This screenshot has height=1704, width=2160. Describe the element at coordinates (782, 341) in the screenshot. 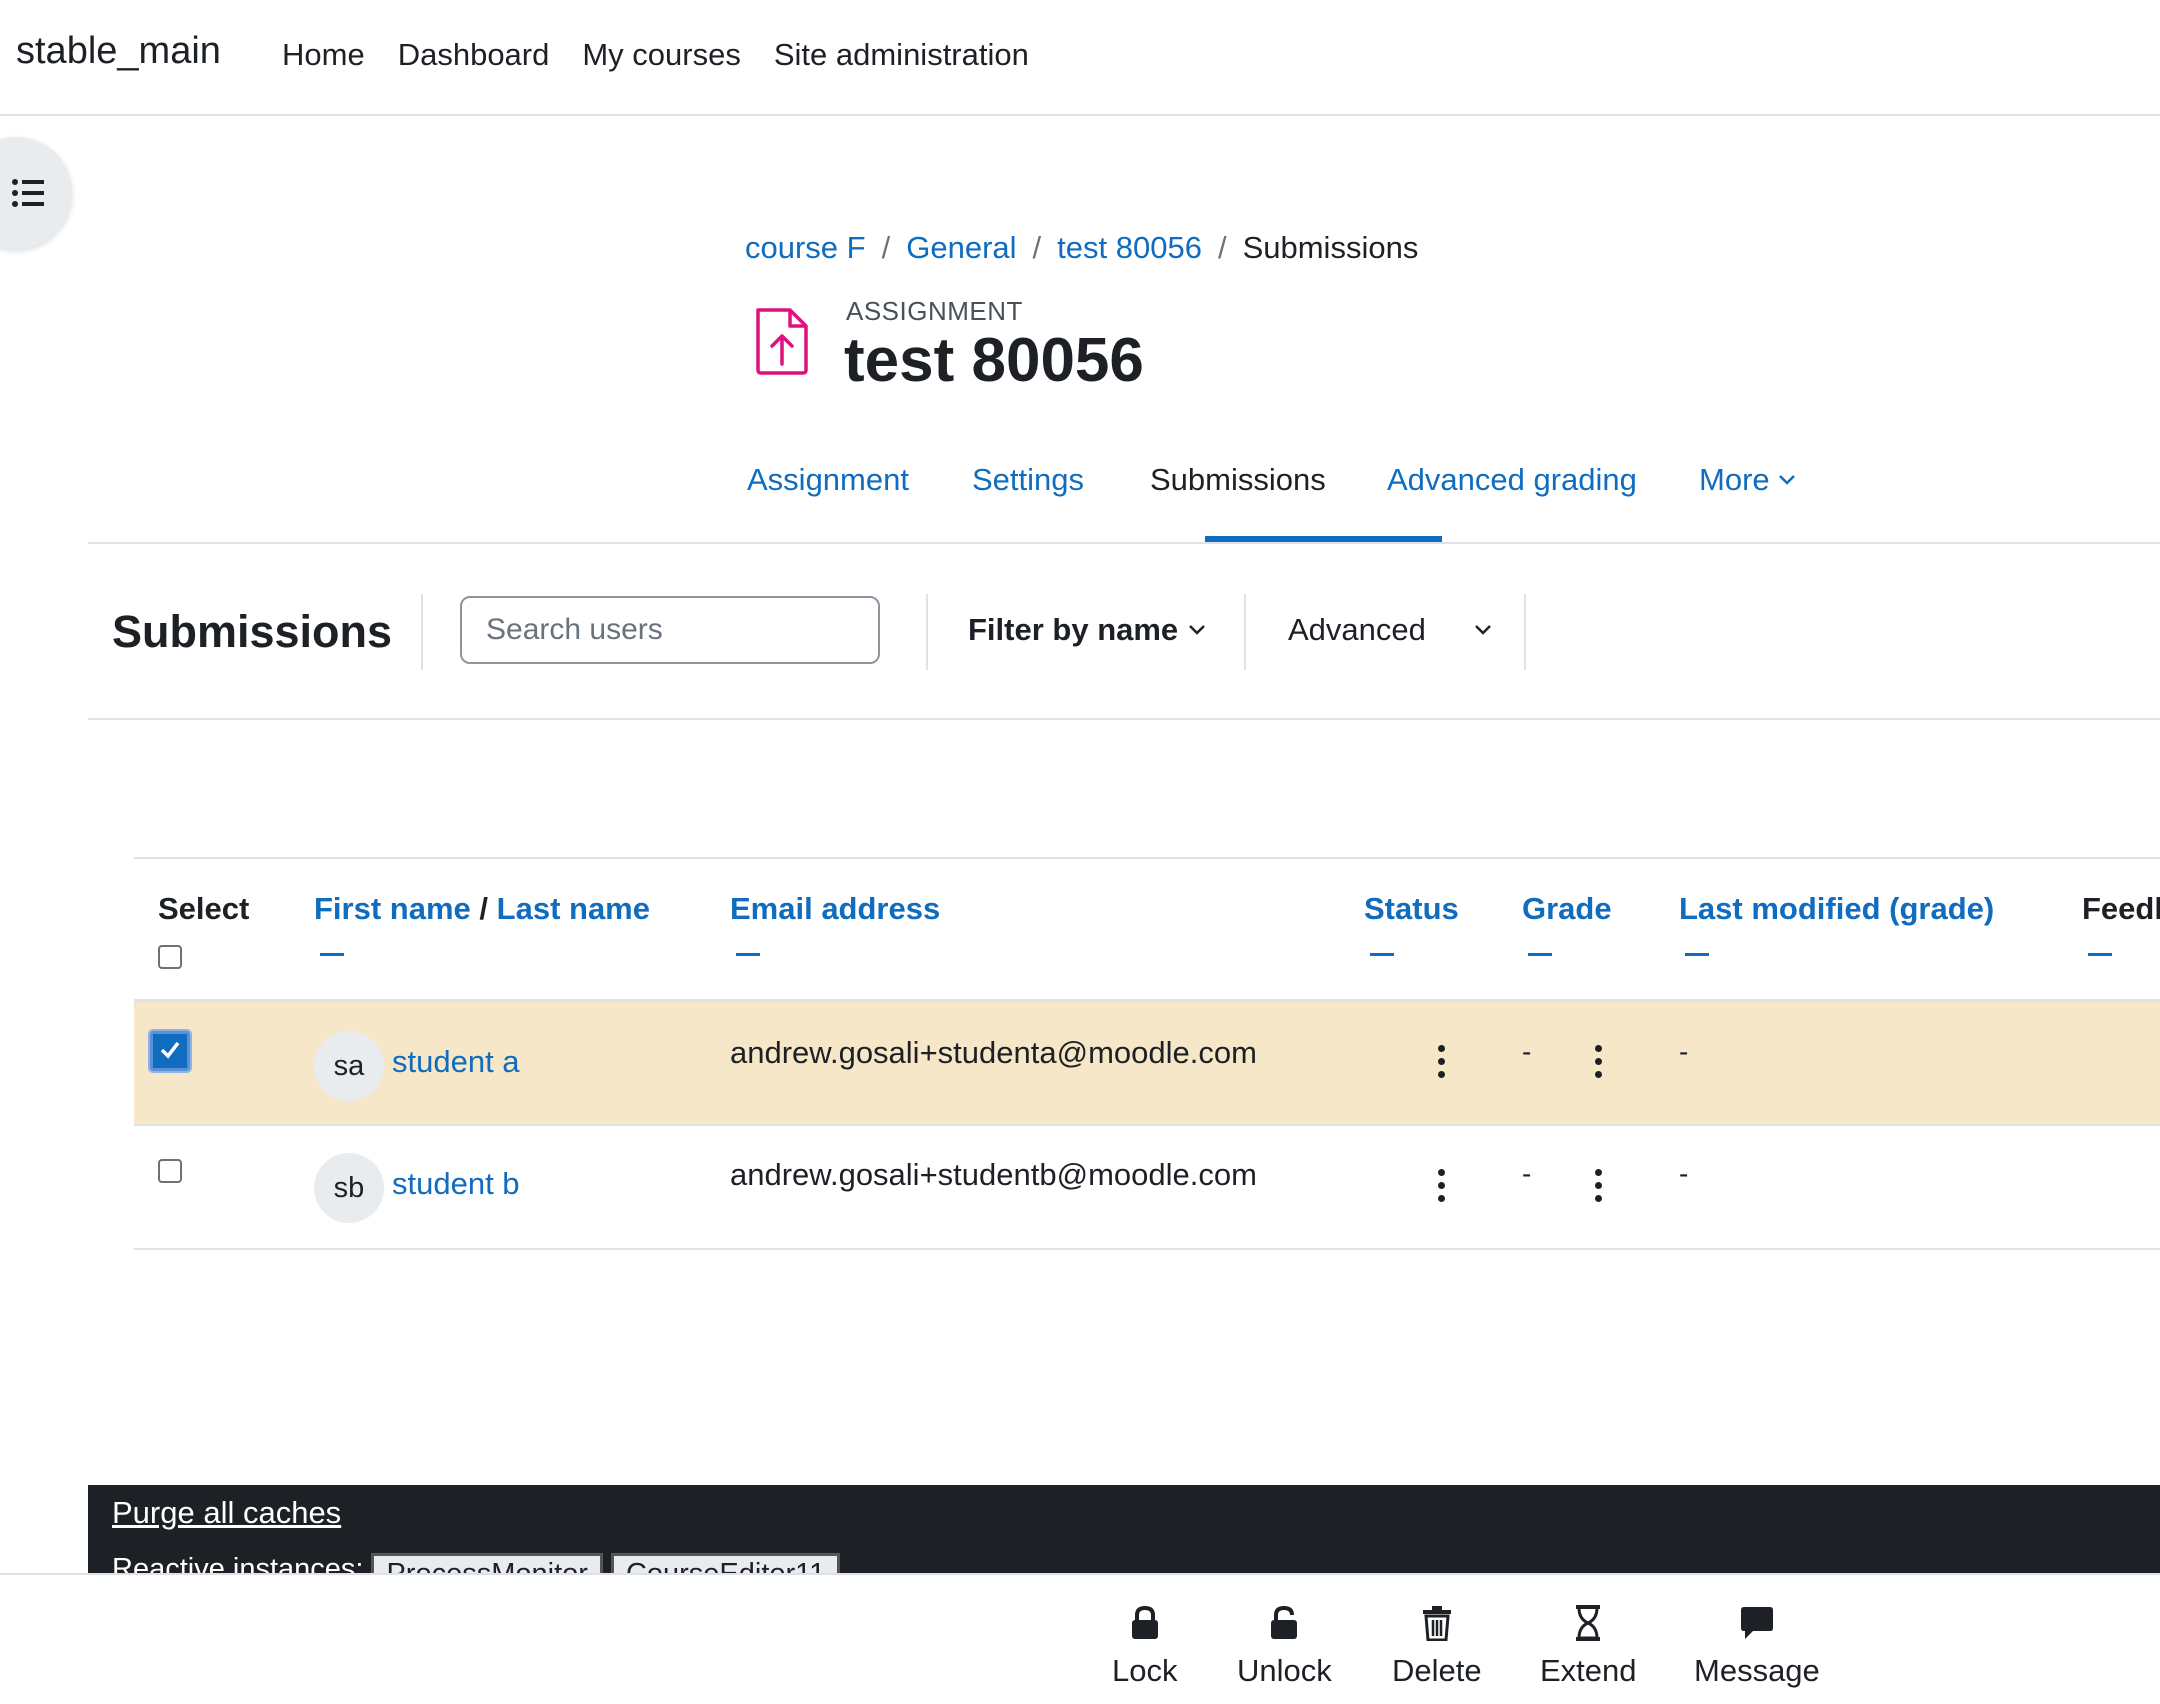

I see `file-upload-icon` at that location.